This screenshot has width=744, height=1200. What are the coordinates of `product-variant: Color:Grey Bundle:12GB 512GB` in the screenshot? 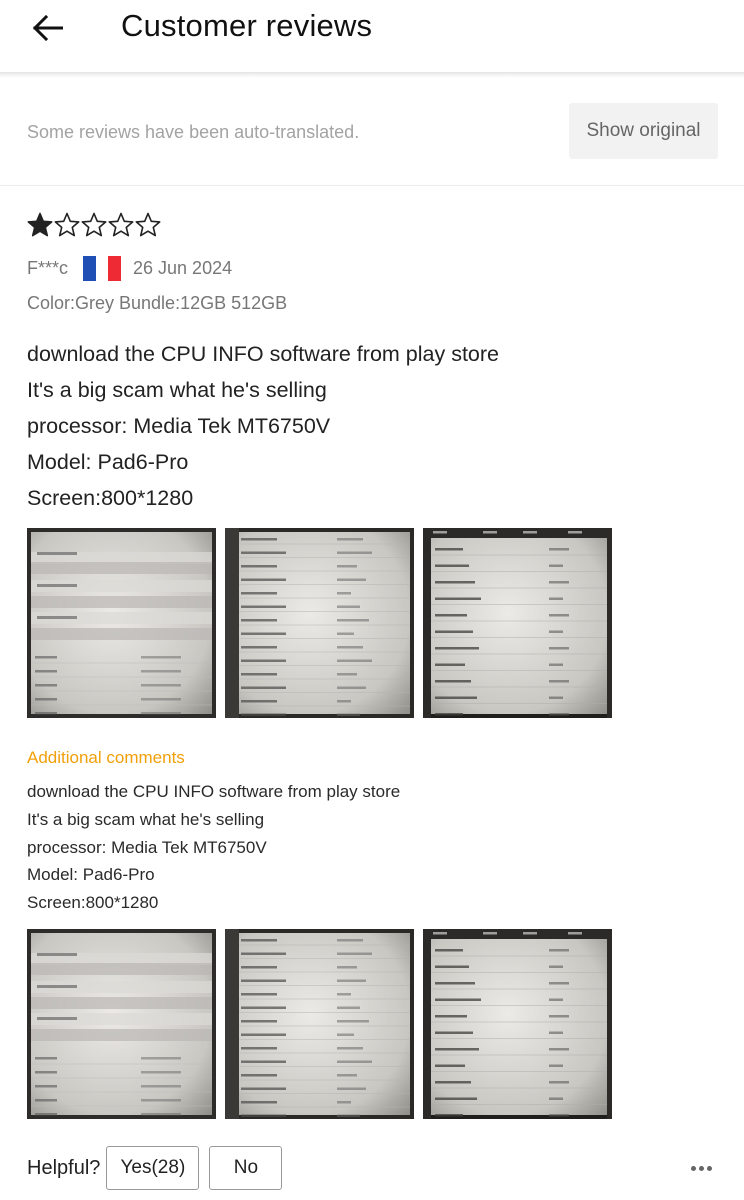 It's located at (157, 303).